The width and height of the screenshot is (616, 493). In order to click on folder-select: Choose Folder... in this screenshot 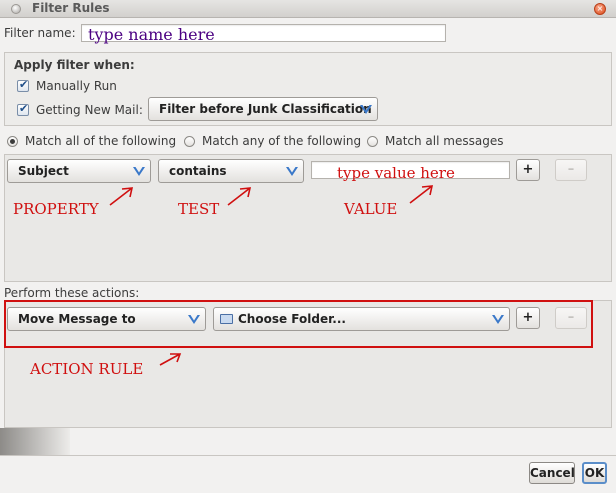, I will do `click(361, 319)`.